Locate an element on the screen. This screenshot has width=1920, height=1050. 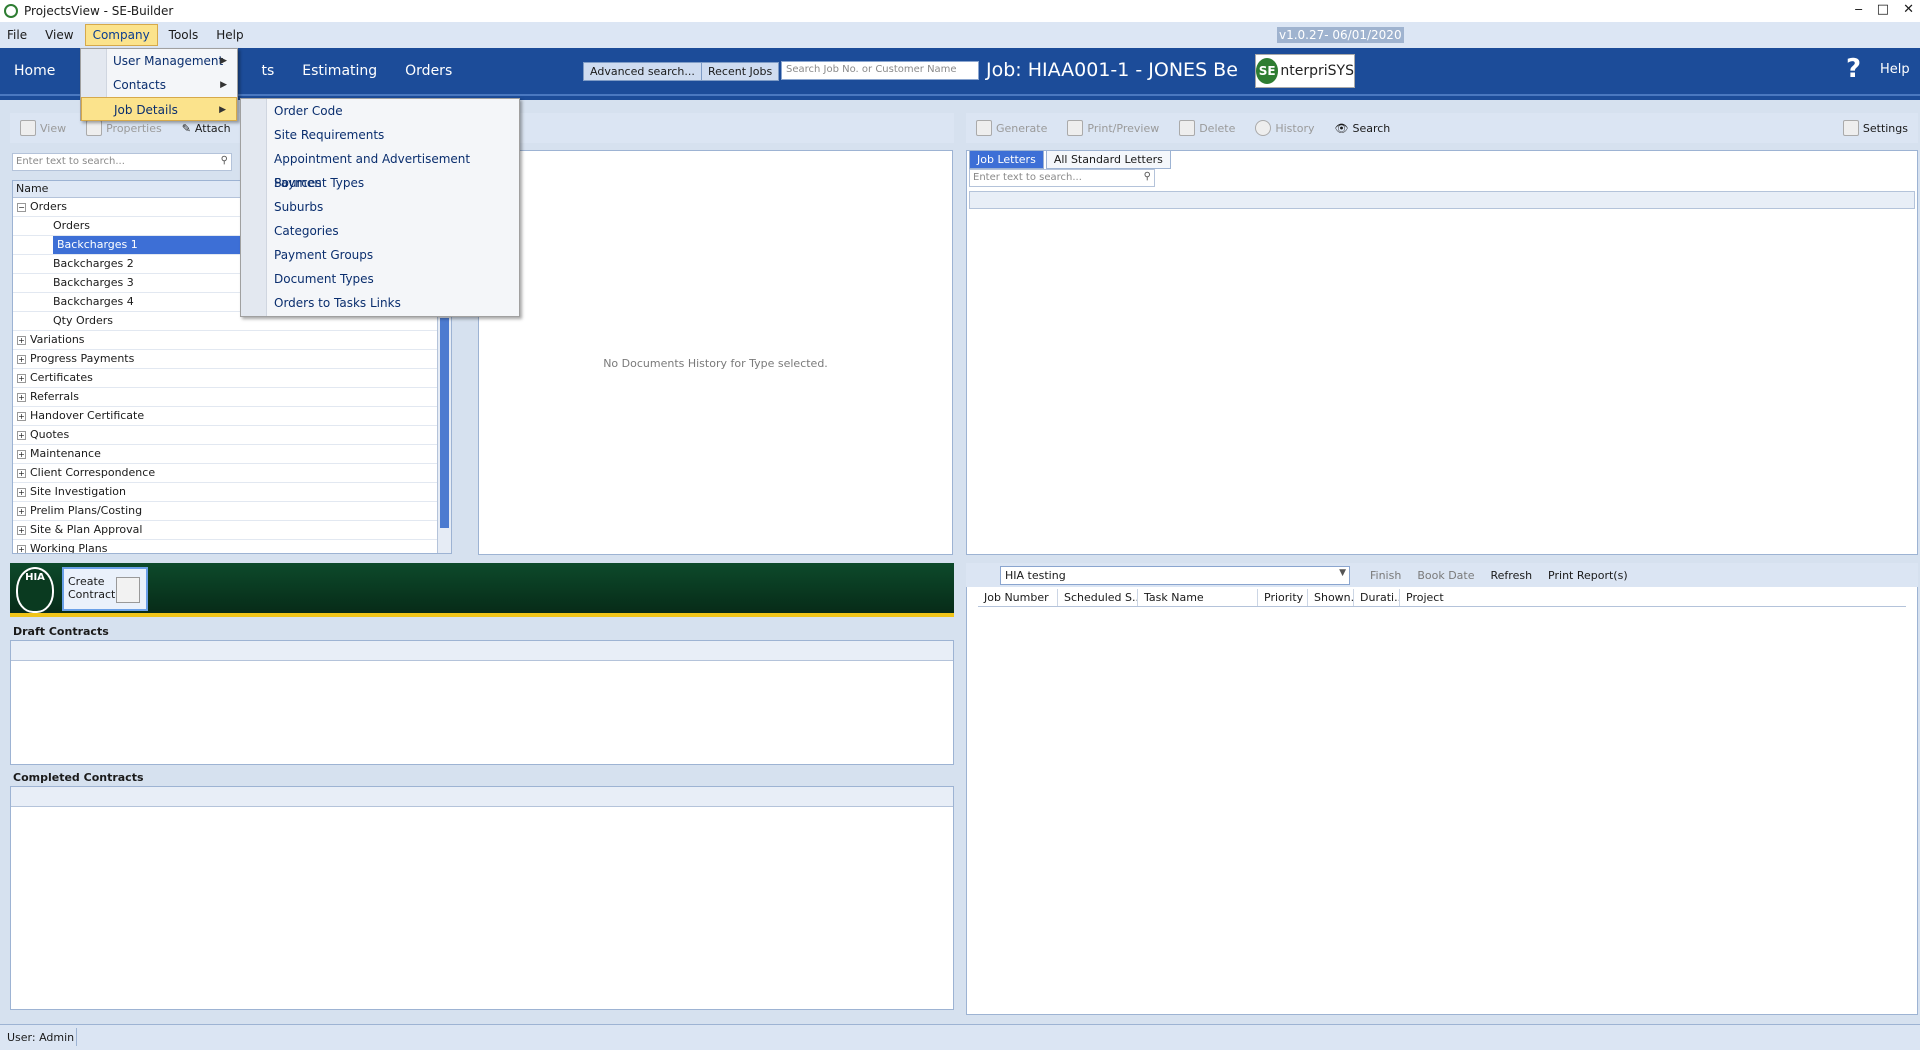
tree-node-label: Working Plans is located at coordinates (69, 548).